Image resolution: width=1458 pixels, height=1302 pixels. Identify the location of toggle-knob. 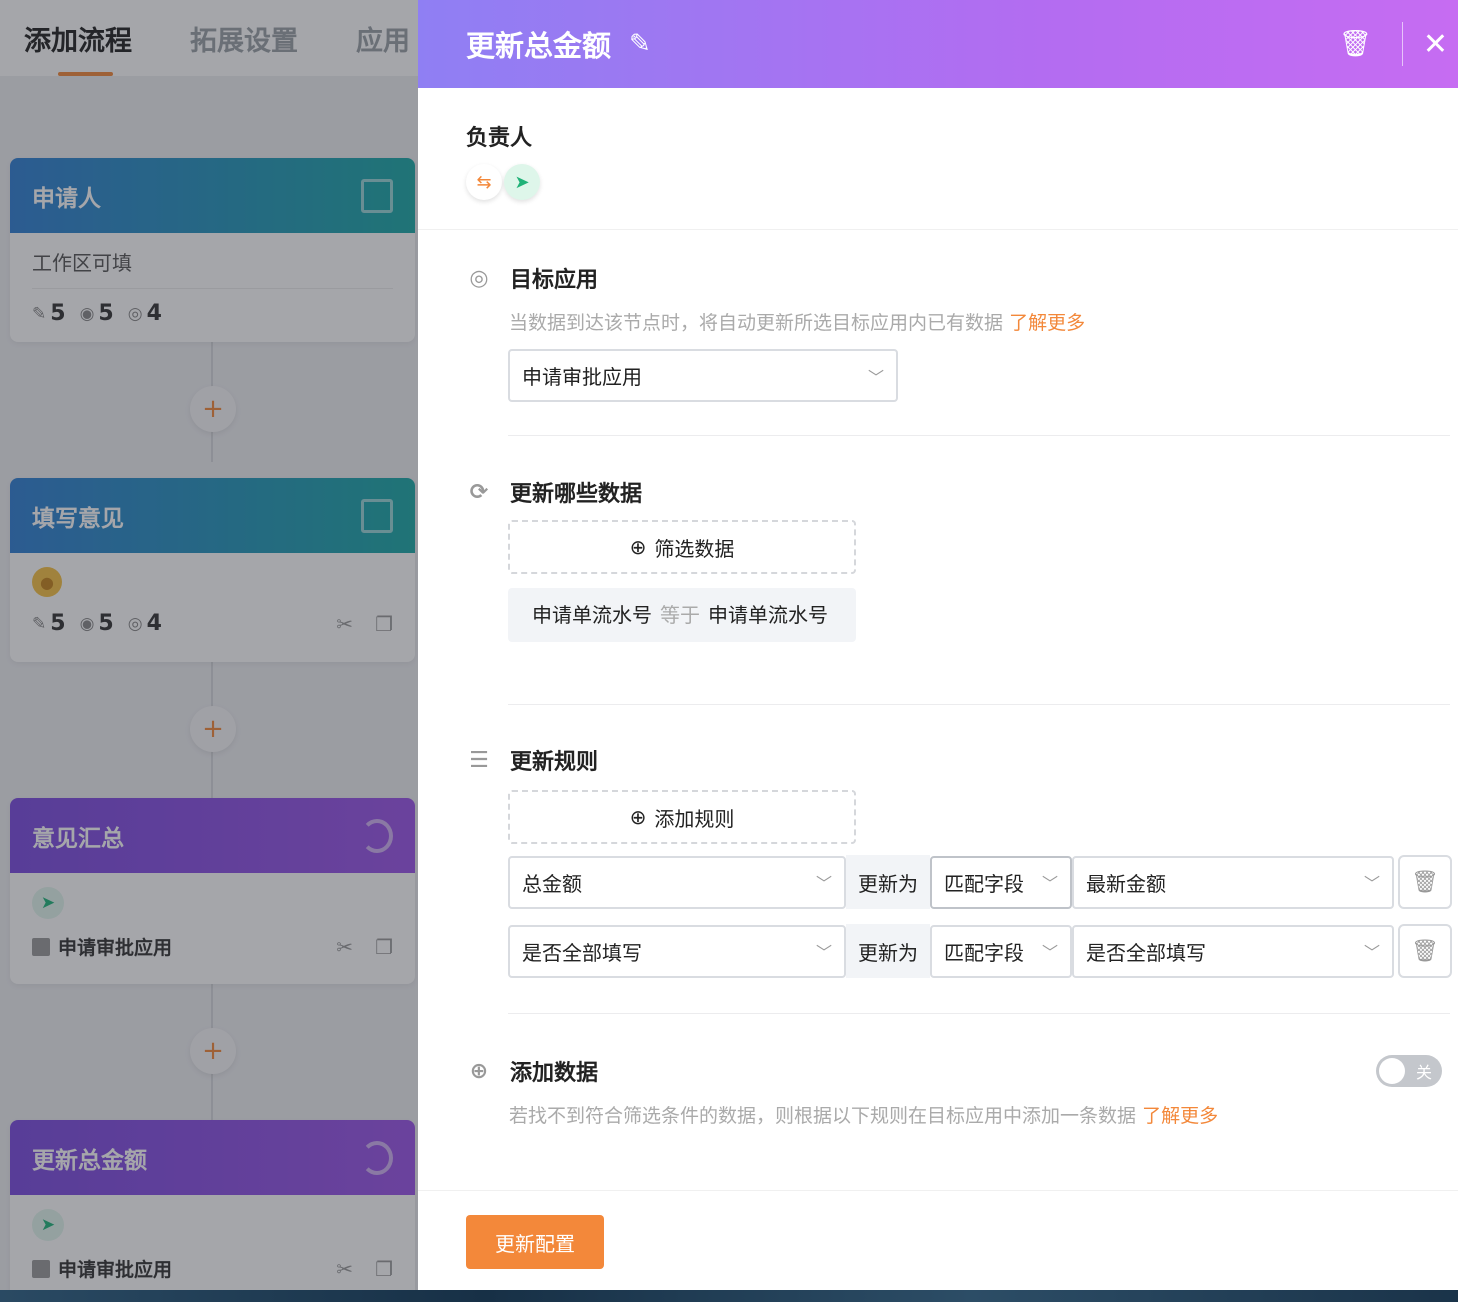
(1392, 1071).